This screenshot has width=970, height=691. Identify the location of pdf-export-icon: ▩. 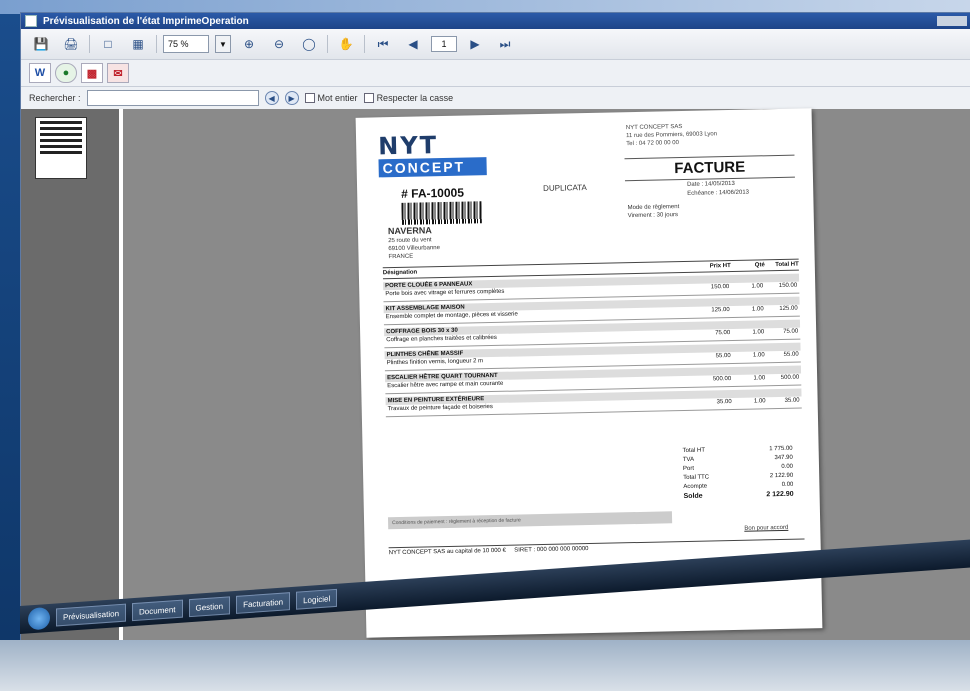
(92, 73).